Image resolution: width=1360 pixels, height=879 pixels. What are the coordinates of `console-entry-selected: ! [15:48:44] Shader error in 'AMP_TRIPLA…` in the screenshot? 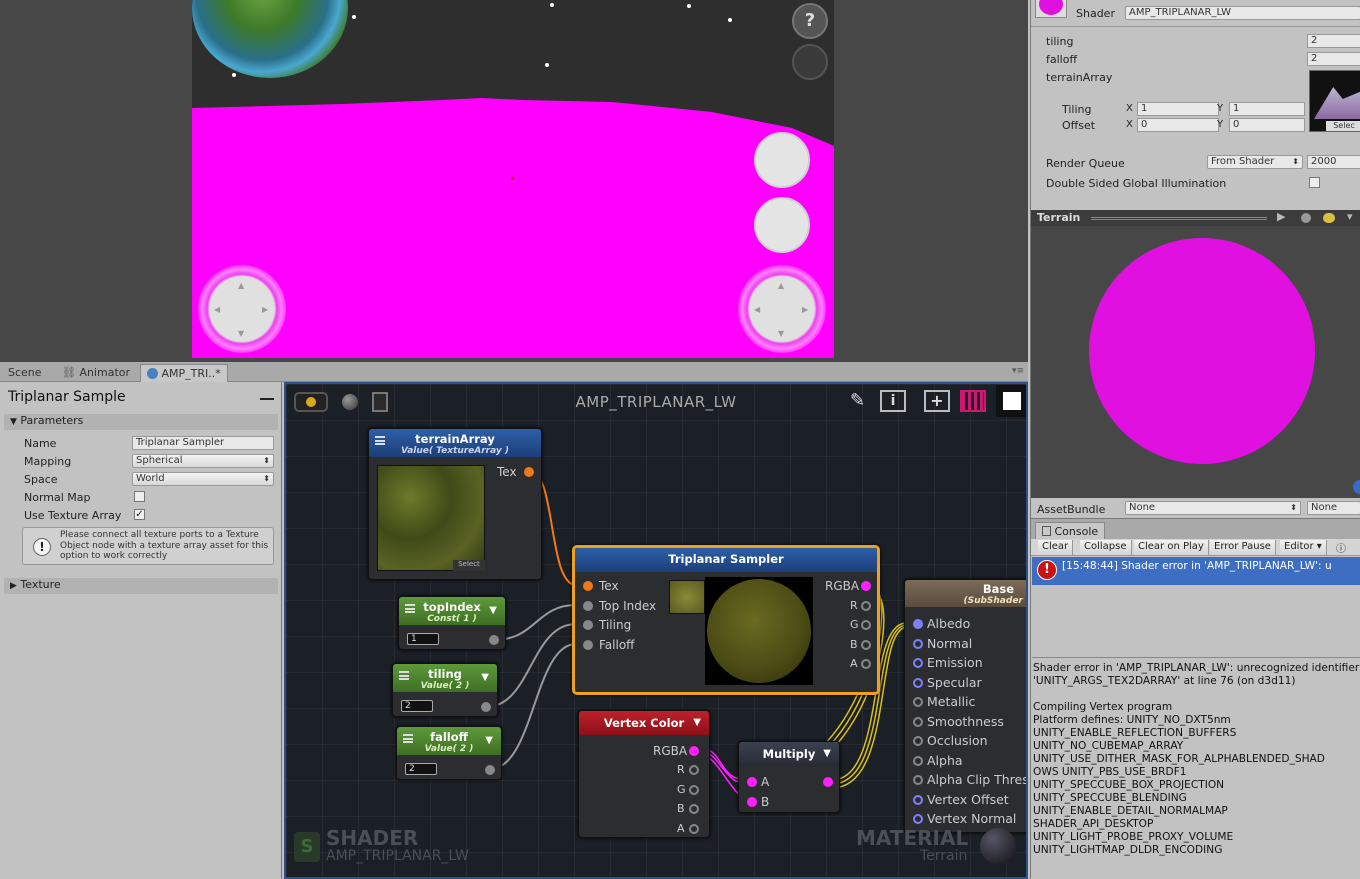 It's located at (1196, 571).